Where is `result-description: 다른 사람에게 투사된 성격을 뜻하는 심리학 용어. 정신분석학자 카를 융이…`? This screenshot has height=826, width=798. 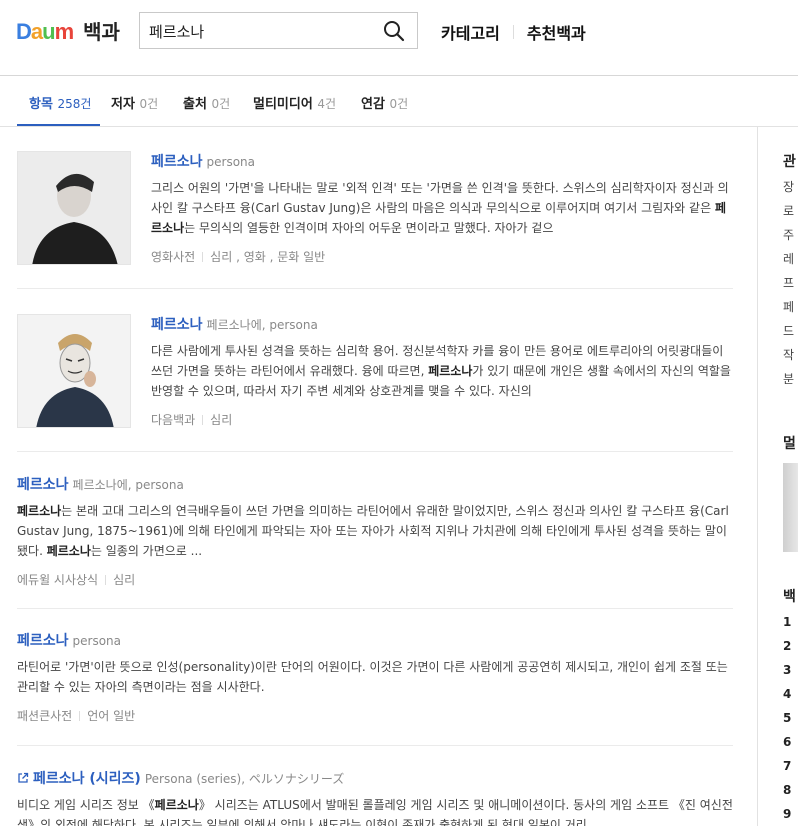 result-description: 다른 사람에게 투사된 성격을 뜻하는 심리학 용어. 정신분석학자 카를 융이… is located at coordinates (442, 371).